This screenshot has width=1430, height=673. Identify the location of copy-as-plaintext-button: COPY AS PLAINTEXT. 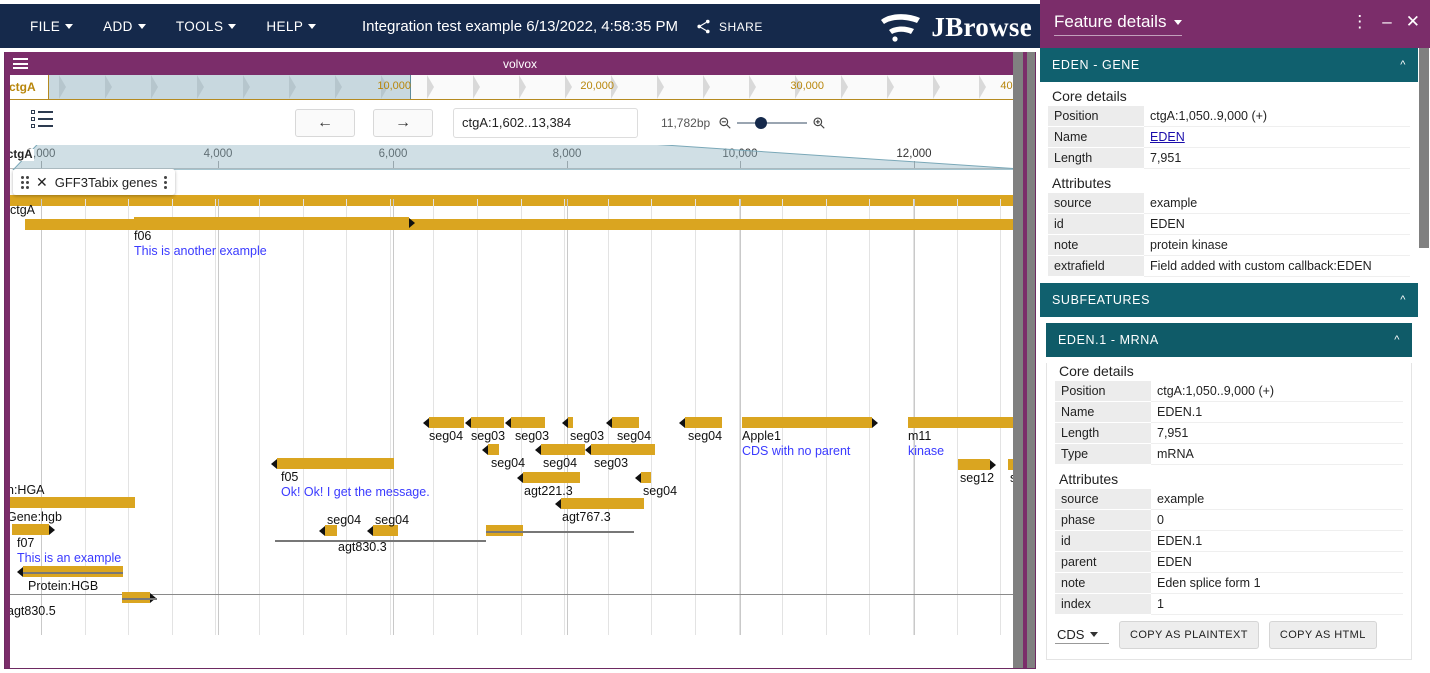
(1189, 635).